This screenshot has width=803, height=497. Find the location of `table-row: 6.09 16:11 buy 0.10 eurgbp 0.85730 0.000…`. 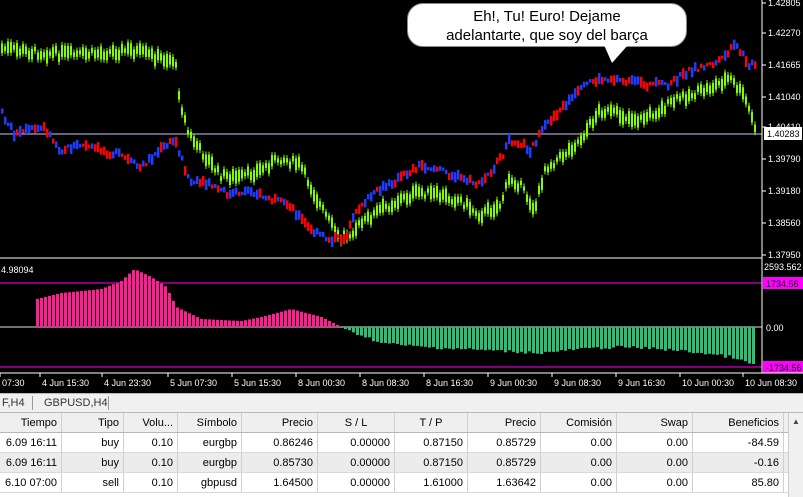

table-row: 6.09 16:11 buy 0.10 eurgbp 0.85730 0.000… is located at coordinates (401, 463).